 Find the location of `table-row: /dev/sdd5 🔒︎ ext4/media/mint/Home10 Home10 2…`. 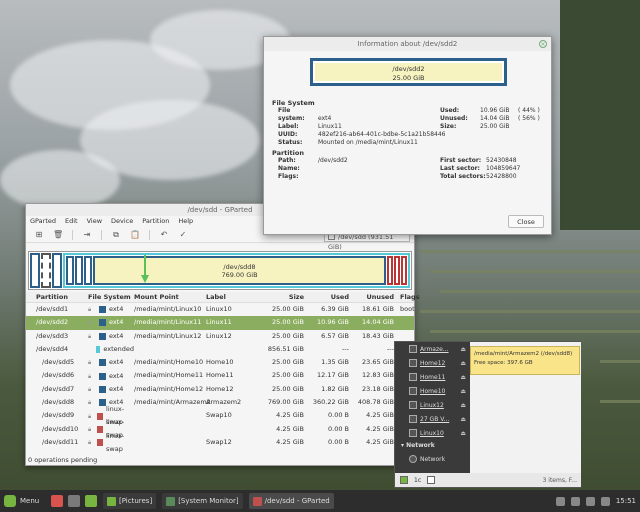

table-row: /dev/sdd5 🔒︎ ext4/media/mint/Home10 Home10 2… is located at coordinates (220, 362).